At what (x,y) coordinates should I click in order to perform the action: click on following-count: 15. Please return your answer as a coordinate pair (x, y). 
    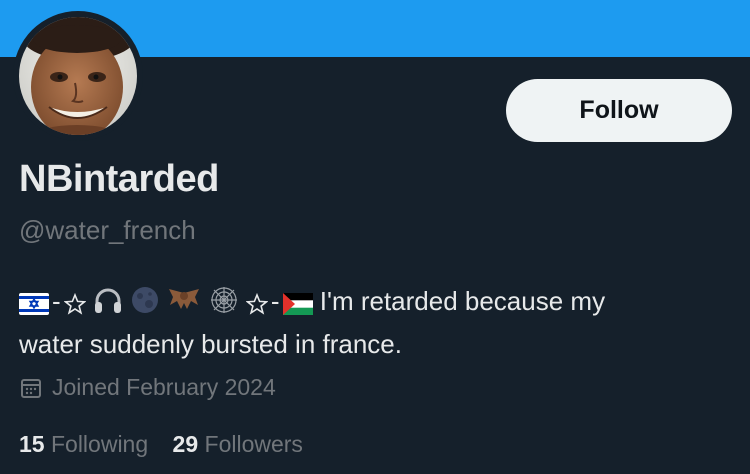
    Looking at the image, I should click on (32, 444).